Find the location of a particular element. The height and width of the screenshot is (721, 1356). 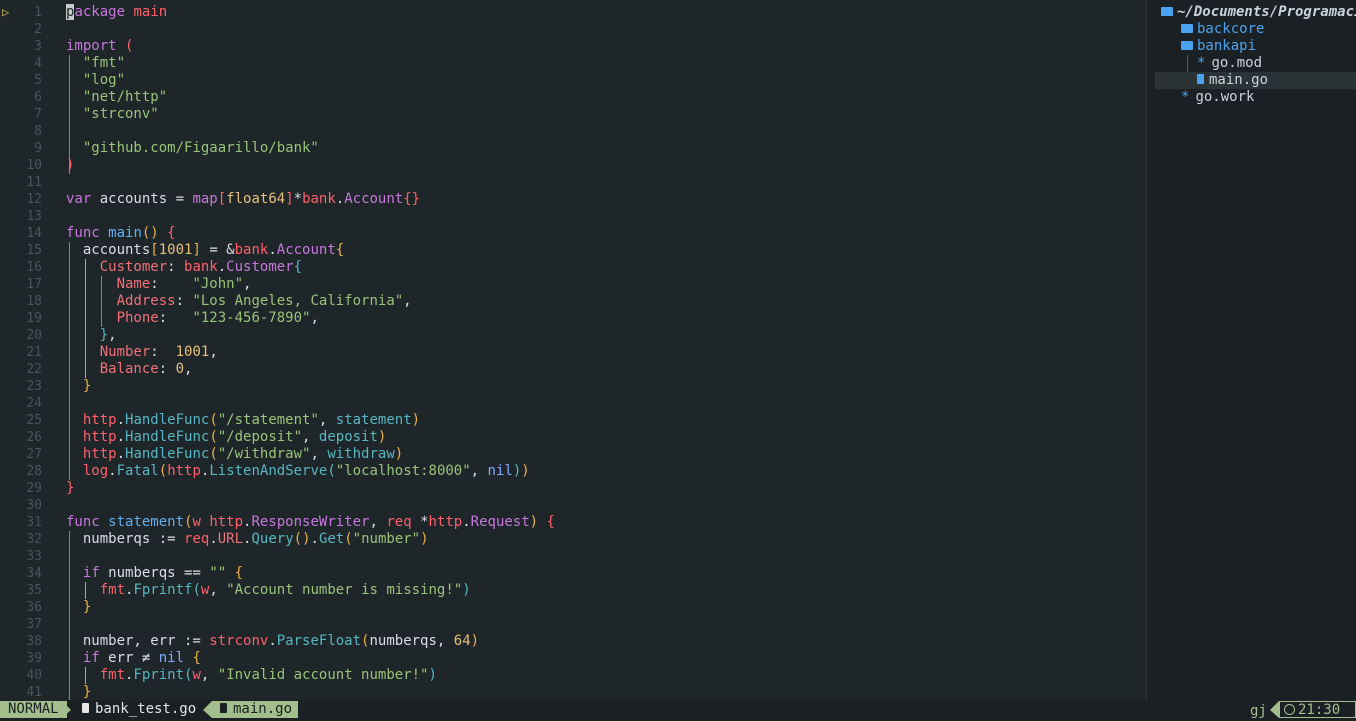

code-line: http.HandleFunc("/deposit", deposit) is located at coordinates (573, 437).